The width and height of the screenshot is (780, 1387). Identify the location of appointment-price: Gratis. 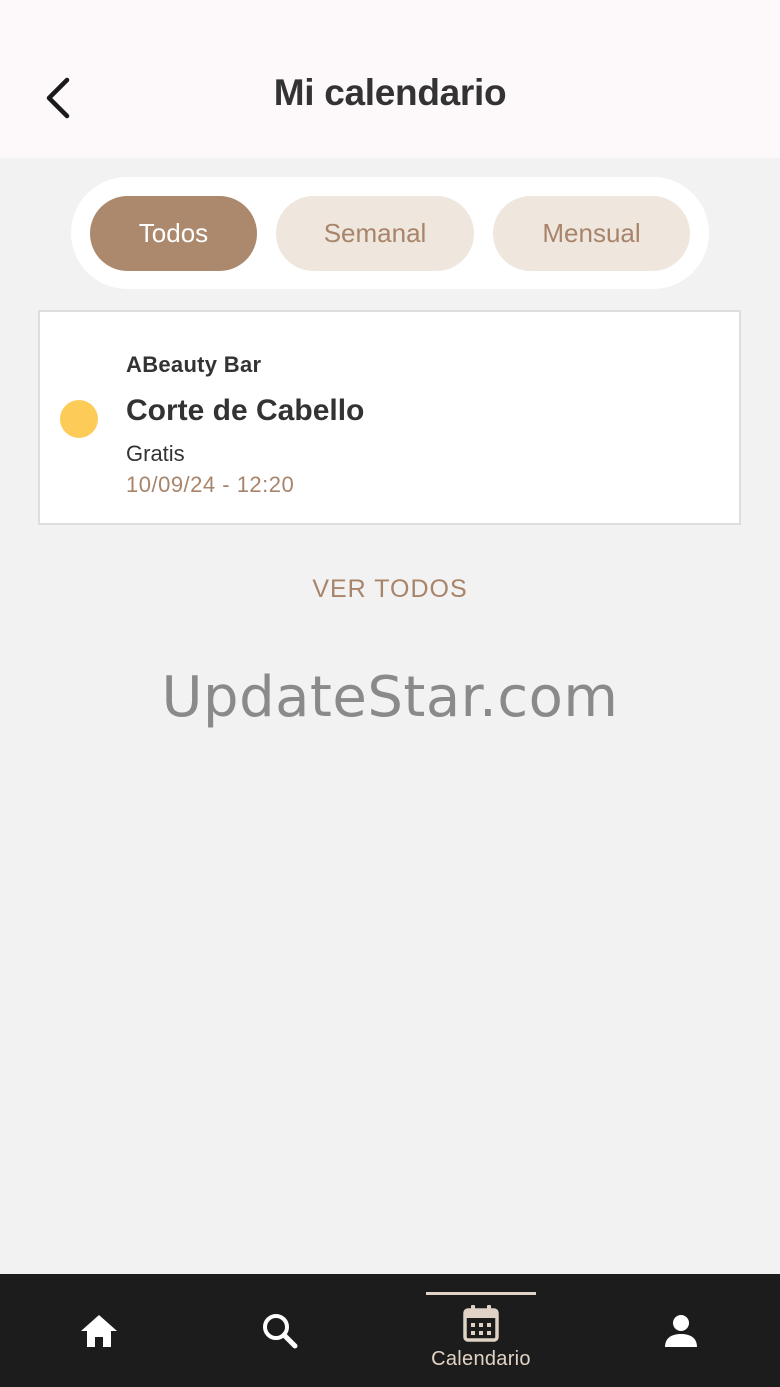
(155, 453).